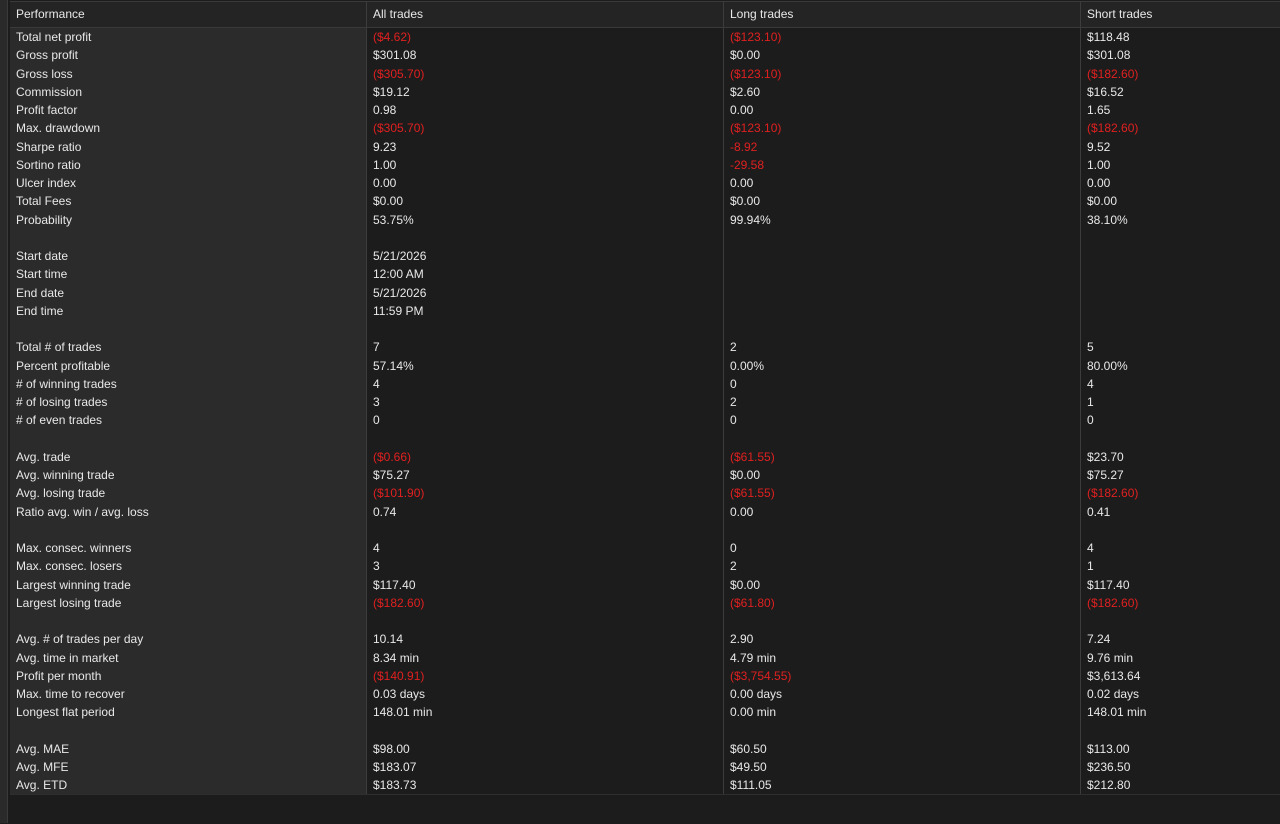  What do you see at coordinates (545, 675) in the screenshot?
I see `all-trades-value: ($140.91)` at bounding box center [545, 675].